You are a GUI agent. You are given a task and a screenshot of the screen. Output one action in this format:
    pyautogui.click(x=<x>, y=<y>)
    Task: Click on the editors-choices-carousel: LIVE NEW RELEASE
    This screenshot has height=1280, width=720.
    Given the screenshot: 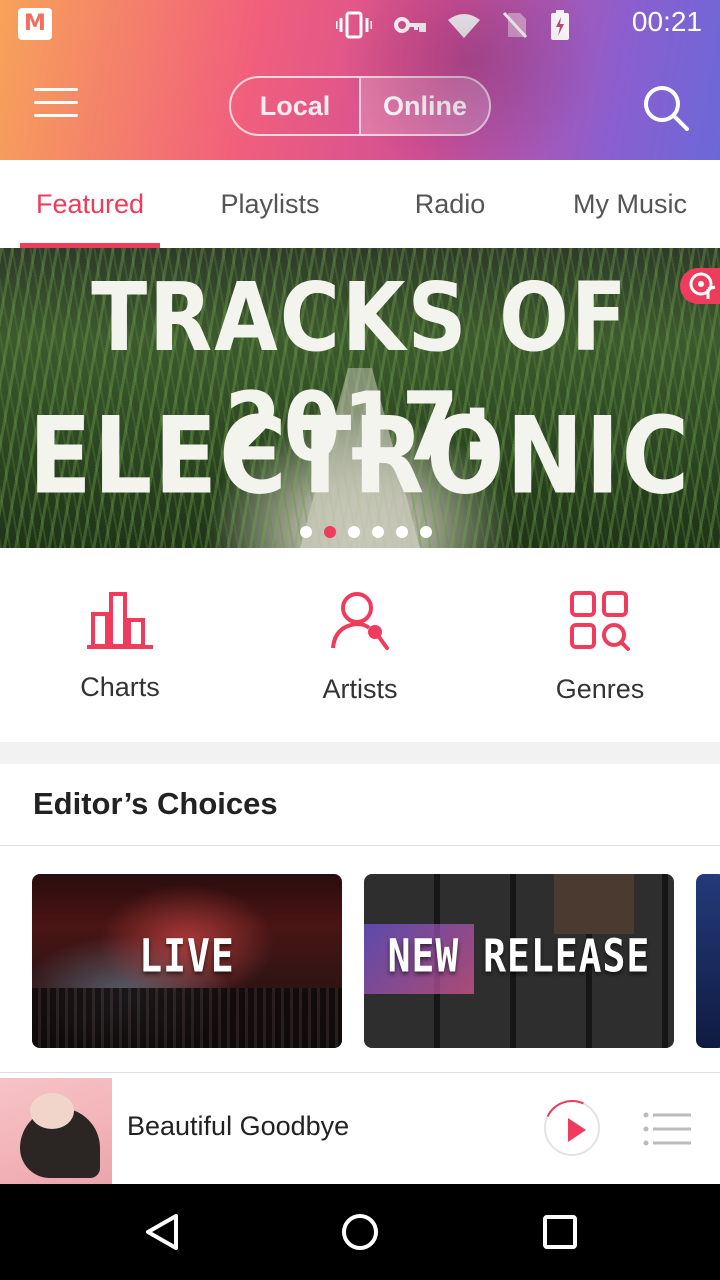 What is the action you would take?
    pyautogui.click(x=376, y=961)
    